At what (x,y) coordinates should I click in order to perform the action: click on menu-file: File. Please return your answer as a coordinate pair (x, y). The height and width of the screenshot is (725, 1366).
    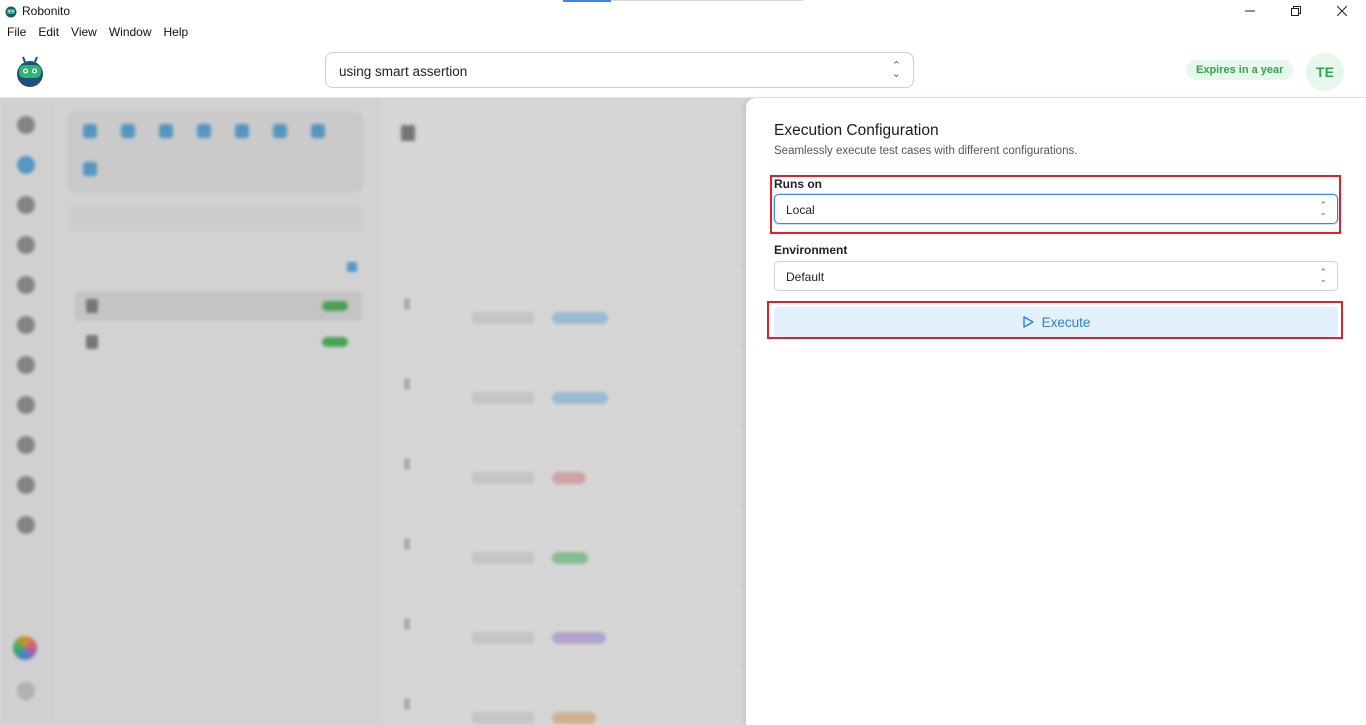
    Looking at the image, I should click on (16, 32).